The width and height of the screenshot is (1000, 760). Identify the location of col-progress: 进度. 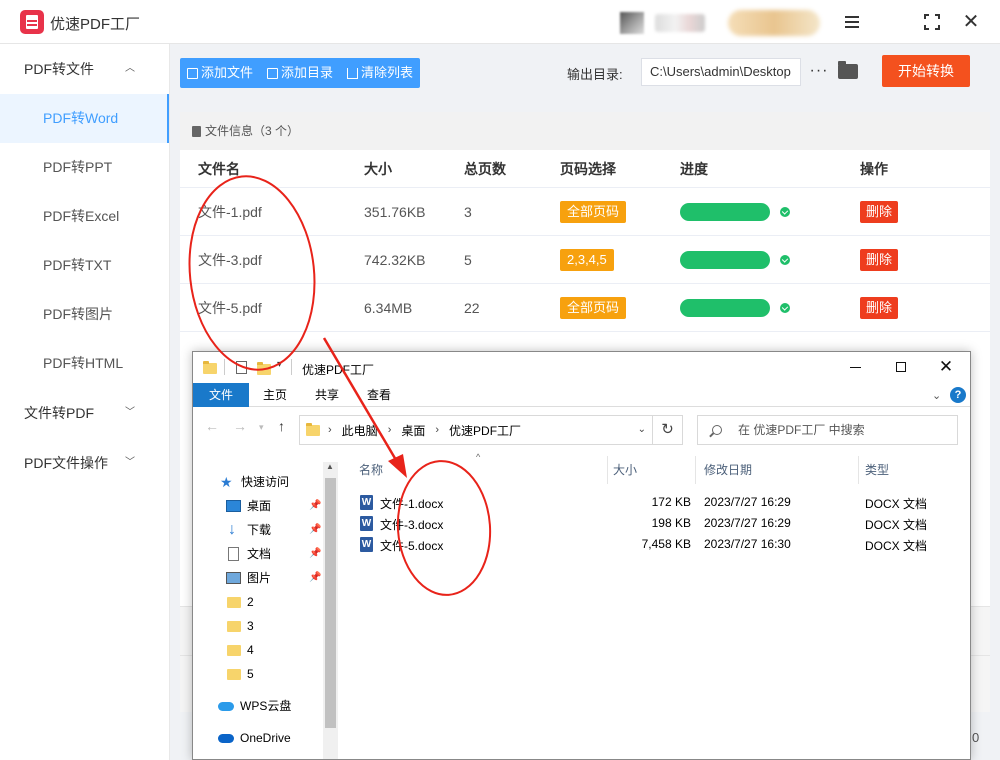
(694, 168).